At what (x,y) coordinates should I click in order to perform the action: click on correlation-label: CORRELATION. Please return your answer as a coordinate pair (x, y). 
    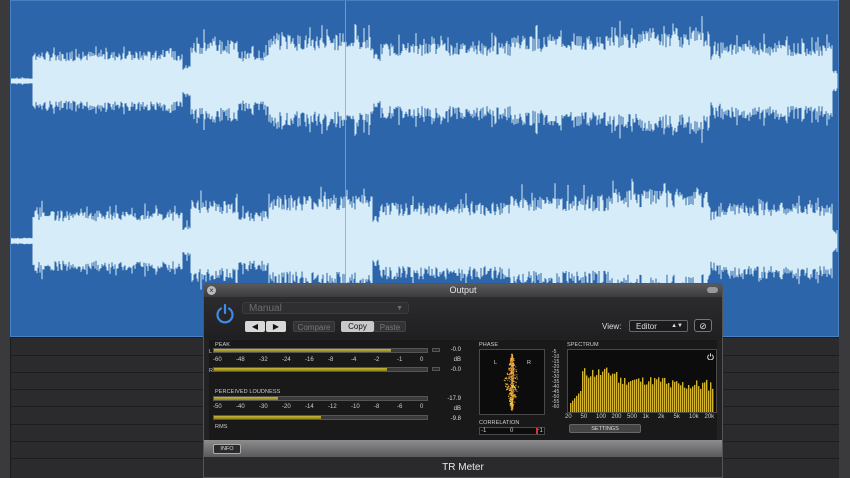
    Looking at the image, I should click on (499, 423).